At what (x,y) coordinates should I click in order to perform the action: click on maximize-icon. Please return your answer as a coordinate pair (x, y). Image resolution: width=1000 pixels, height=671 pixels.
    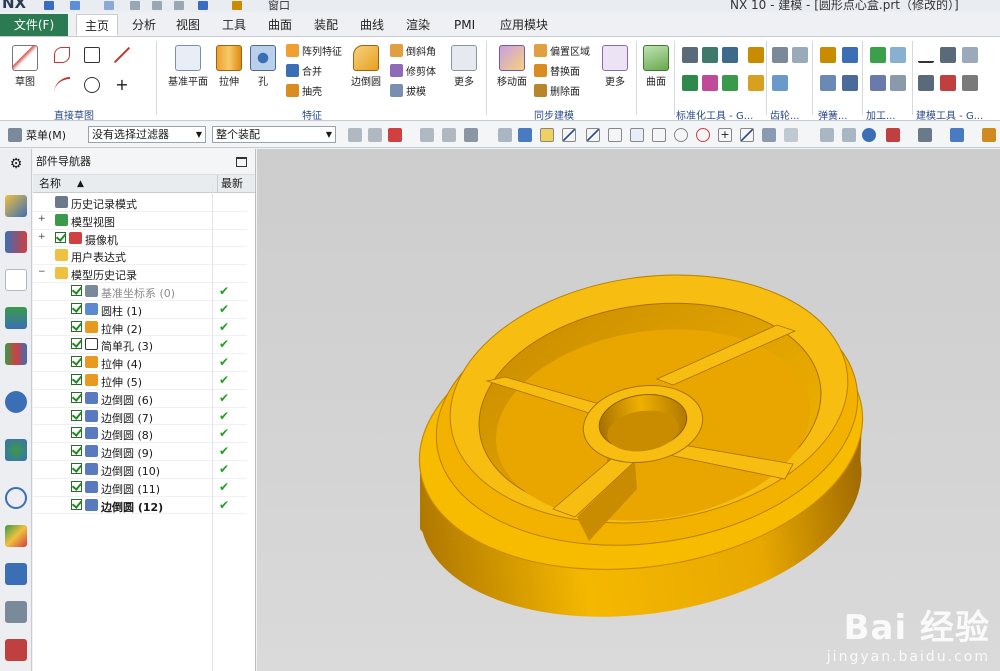
    Looking at the image, I should click on (241, 162).